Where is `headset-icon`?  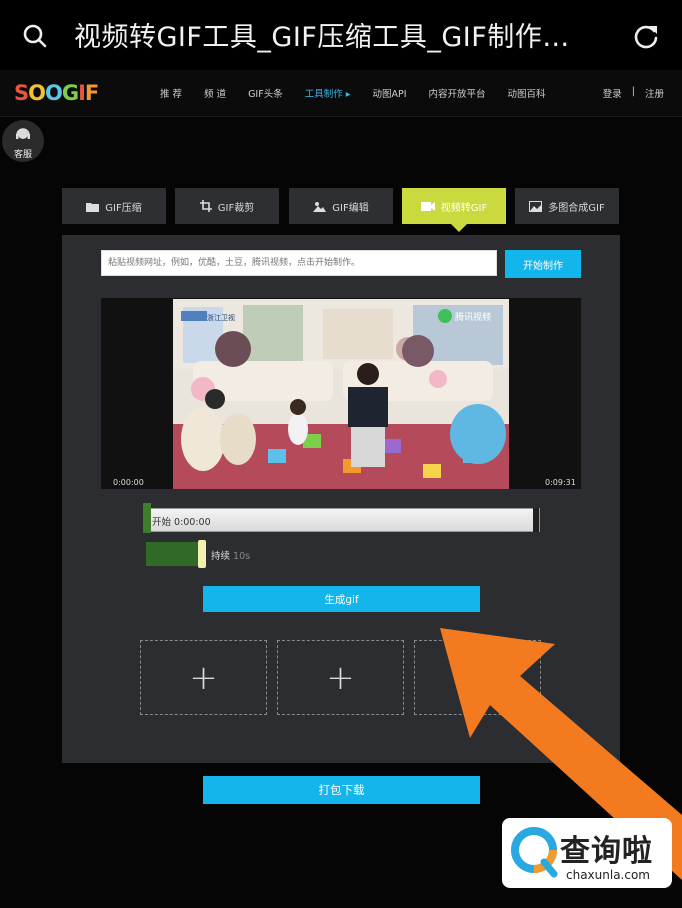 headset-icon is located at coordinates (23, 133).